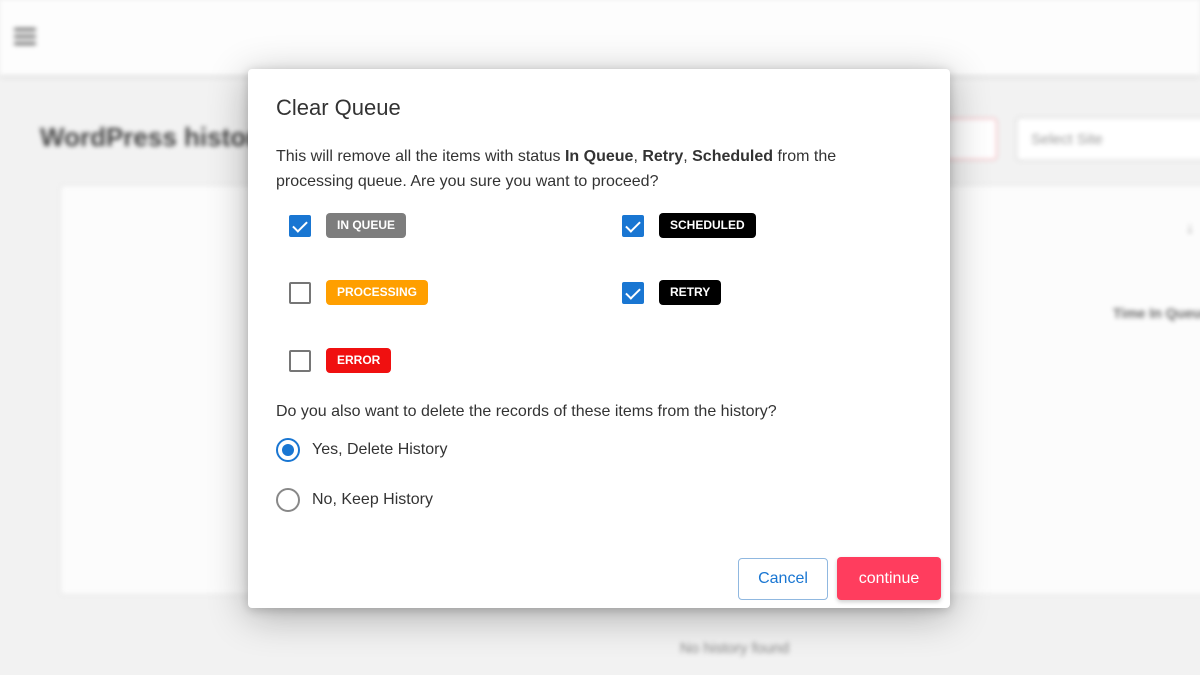 The image size is (1200, 675). What do you see at coordinates (889, 578) in the screenshot?
I see `continue-button: continue` at bounding box center [889, 578].